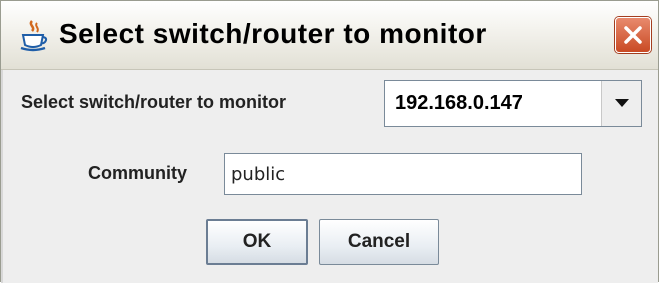 The image size is (659, 283). I want to click on dropdown-button, so click(621, 103).